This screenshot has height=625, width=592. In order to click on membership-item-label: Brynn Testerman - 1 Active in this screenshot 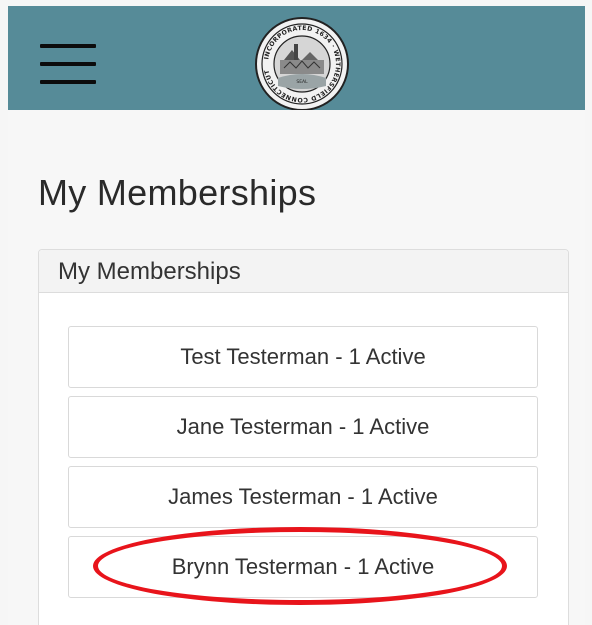, I will do `click(303, 566)`.